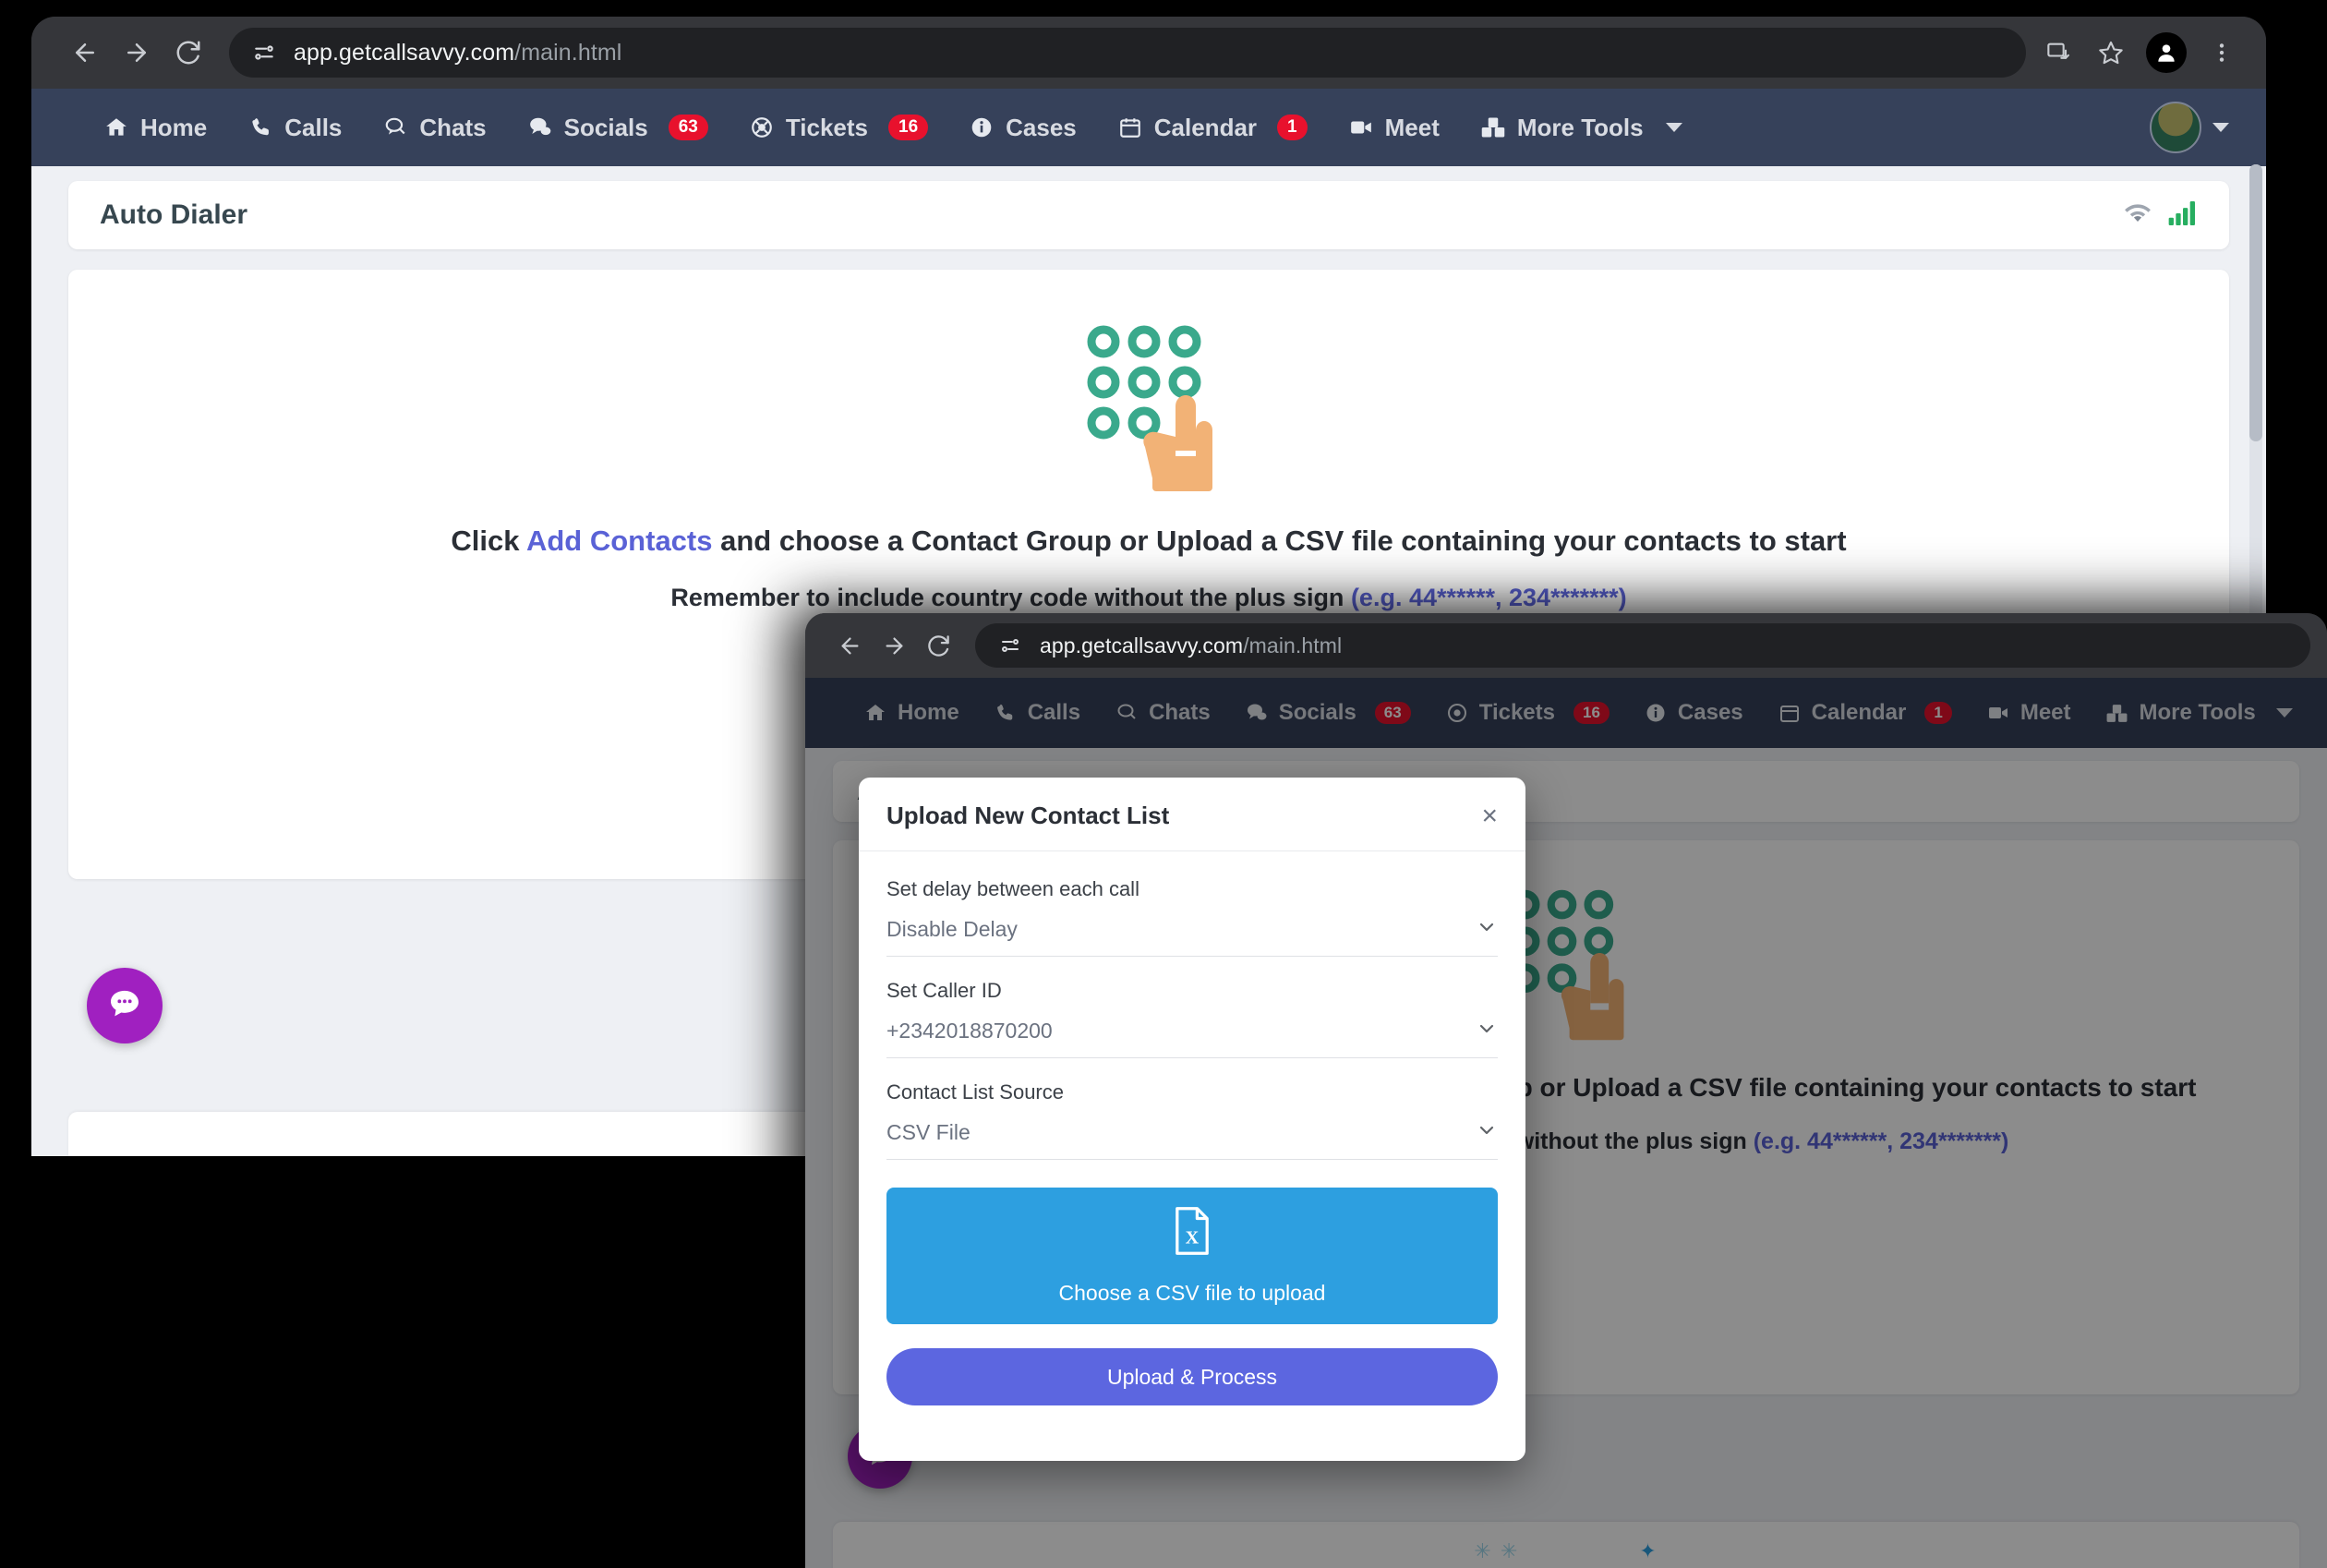  I want to click on browser-actions-back, so click(2140, 53).